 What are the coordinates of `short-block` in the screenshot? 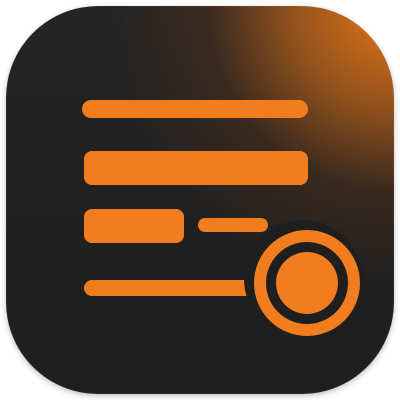 It's located at (134, 226).